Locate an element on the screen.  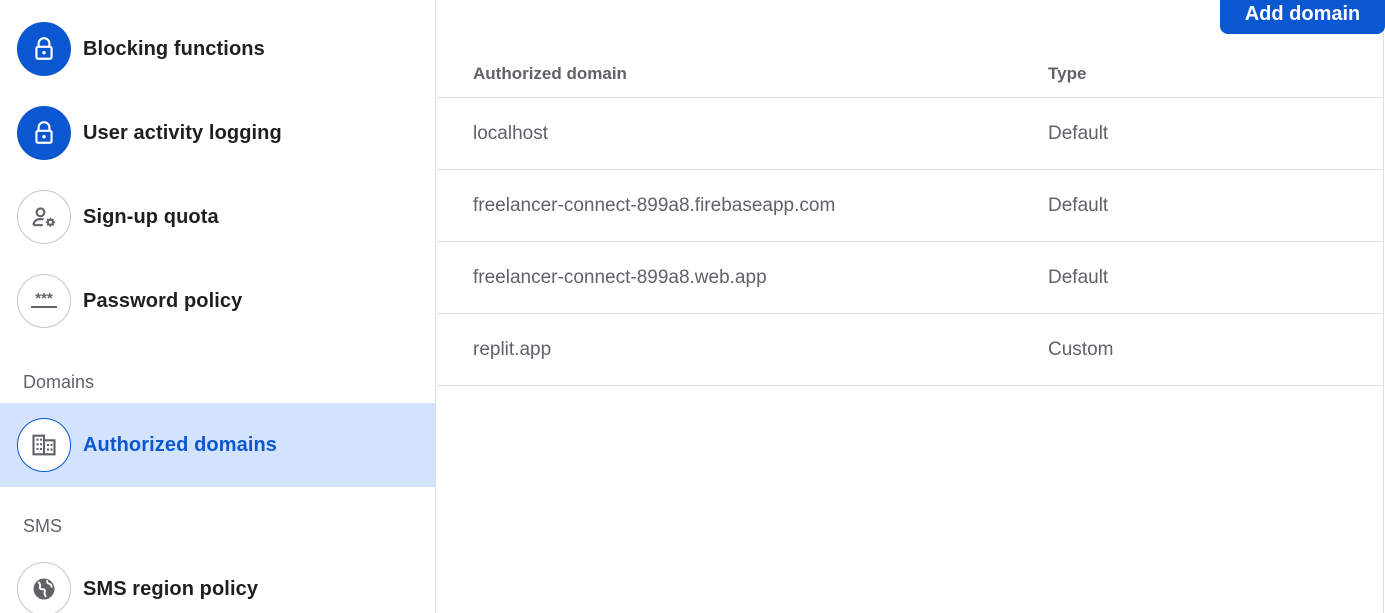
table-header-row: Authorized domain Type is located at coordinates (910, 74).